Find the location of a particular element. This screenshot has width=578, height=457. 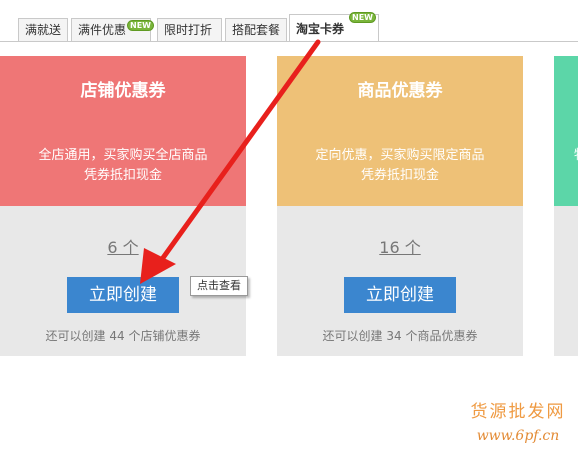

card-header: 商品优惠券 定向优惠，买家购买限定商品 凭券抵扣现金 is located at coordinates (400, 131).